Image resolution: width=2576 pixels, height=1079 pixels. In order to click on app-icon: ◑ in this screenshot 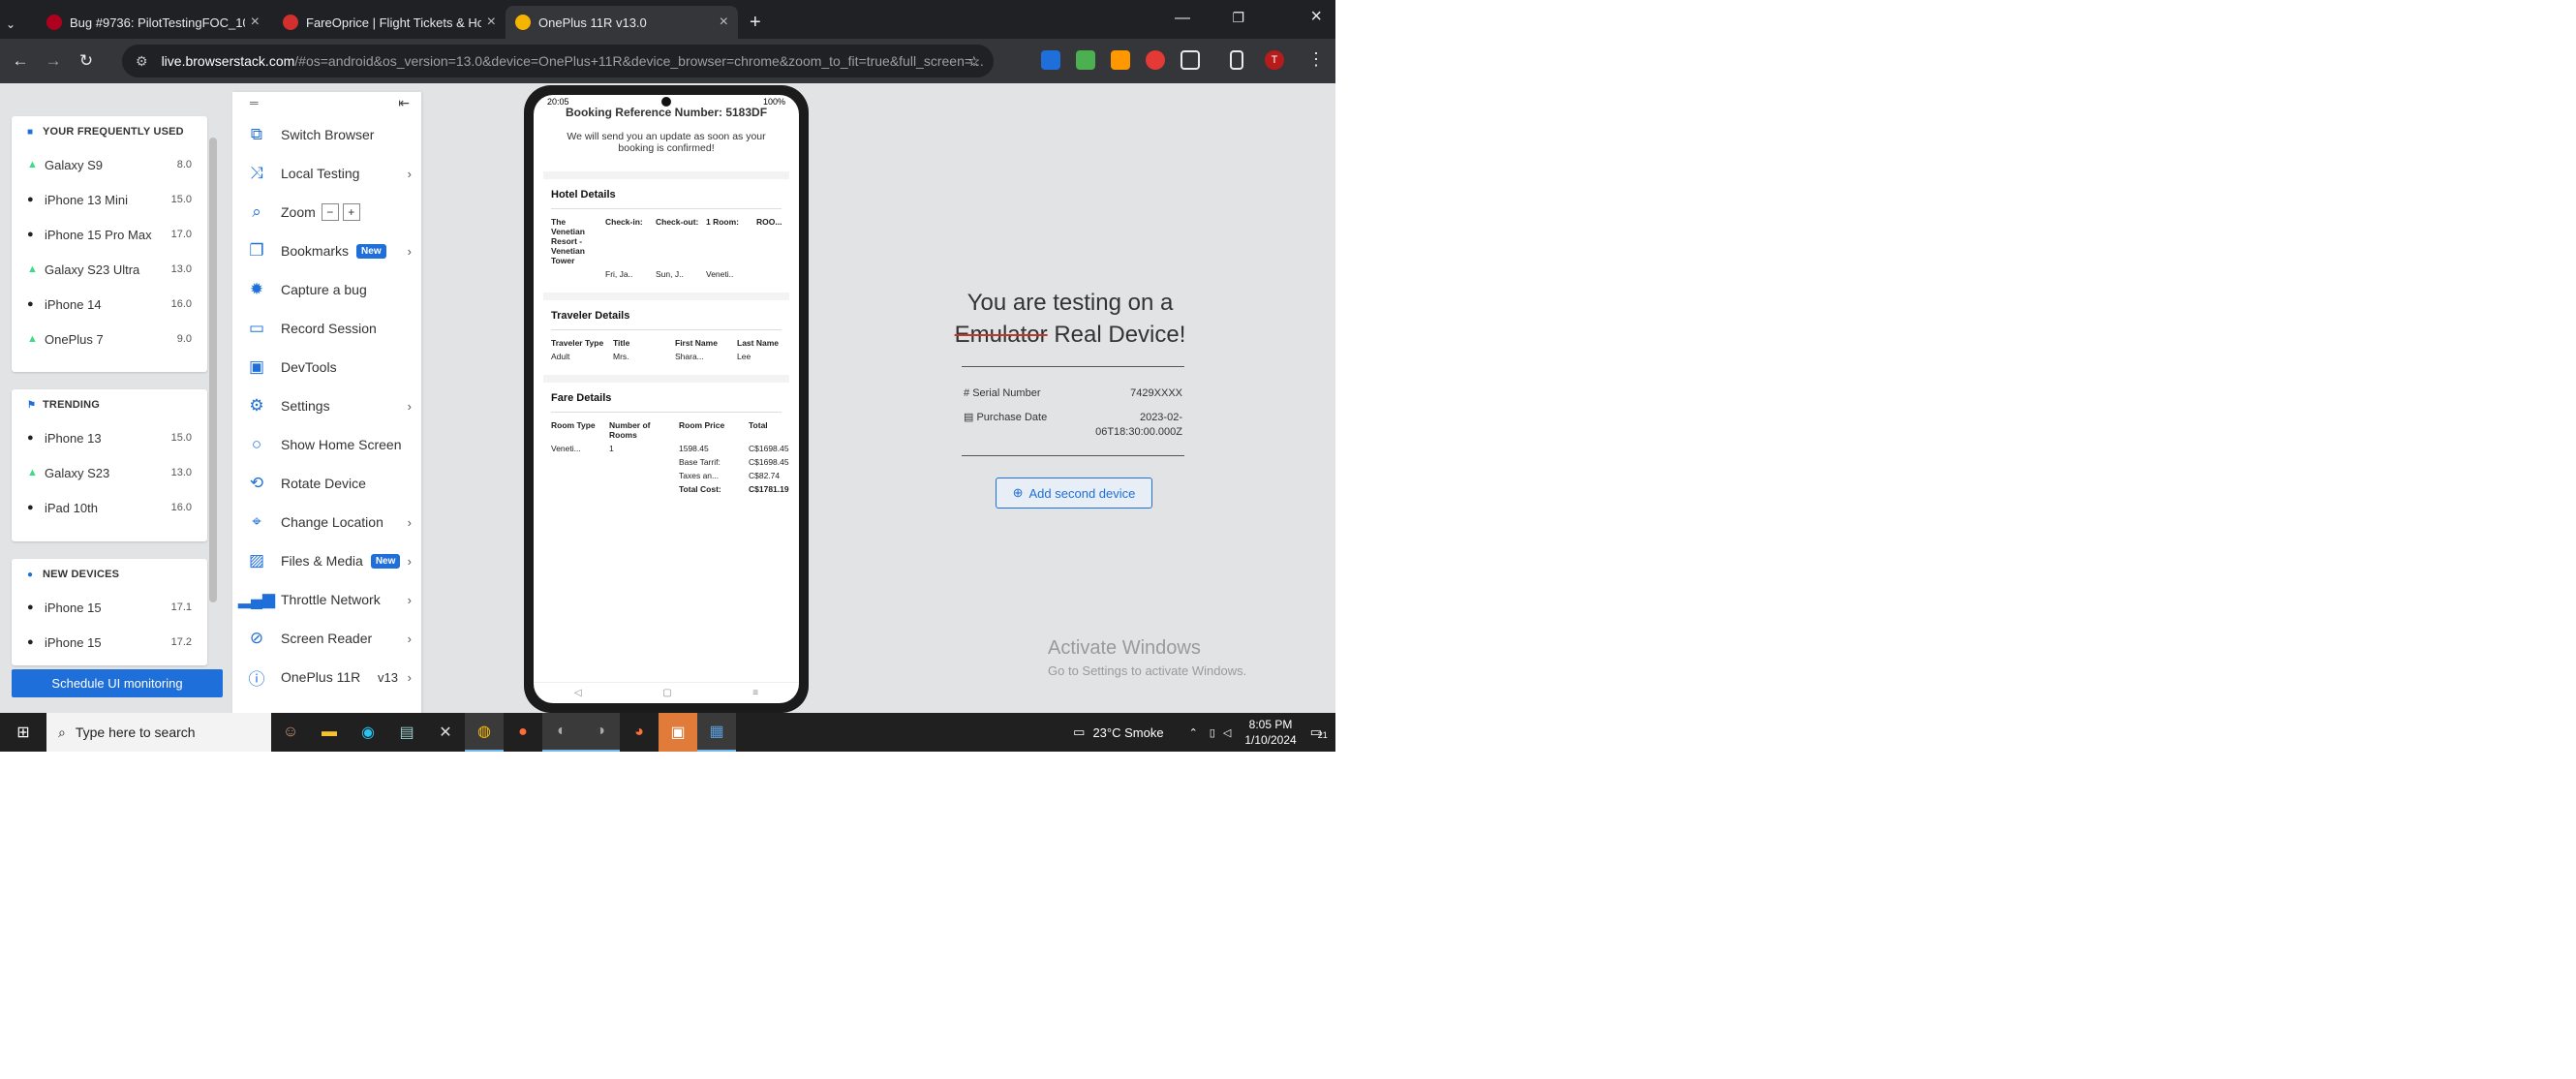, I will do `click(600, 733)`.